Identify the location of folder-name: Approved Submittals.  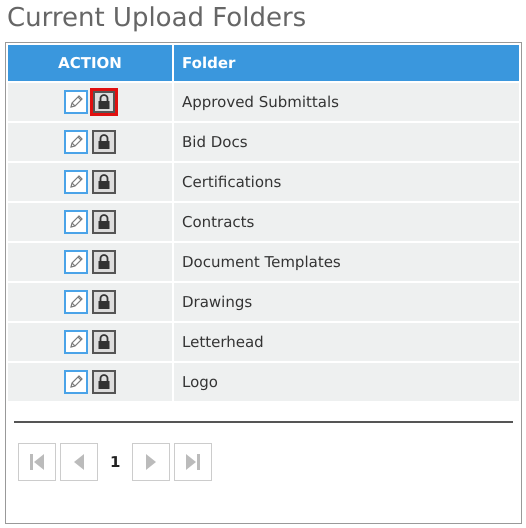
(346, 102).